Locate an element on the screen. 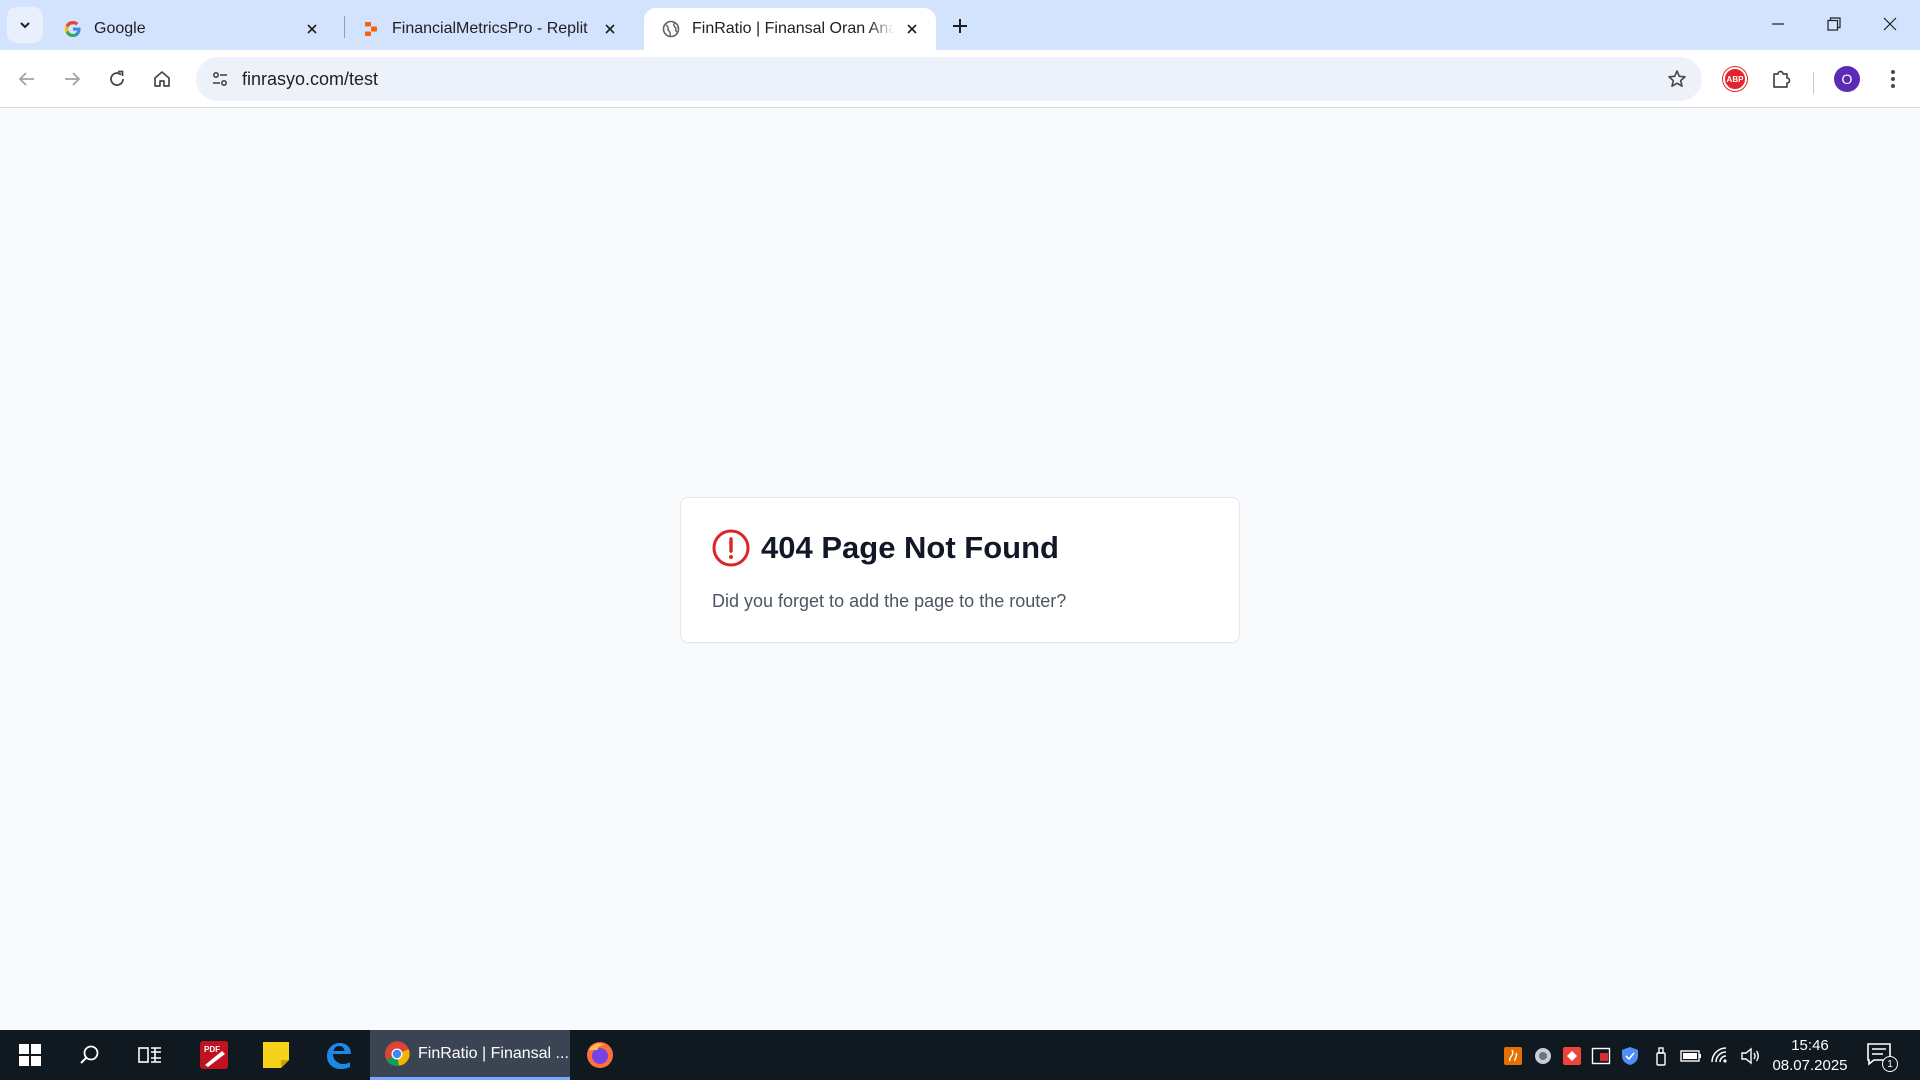 This screenshot has height=1080, width=1920. defender-icon is located at coordinates (1630, 1056).